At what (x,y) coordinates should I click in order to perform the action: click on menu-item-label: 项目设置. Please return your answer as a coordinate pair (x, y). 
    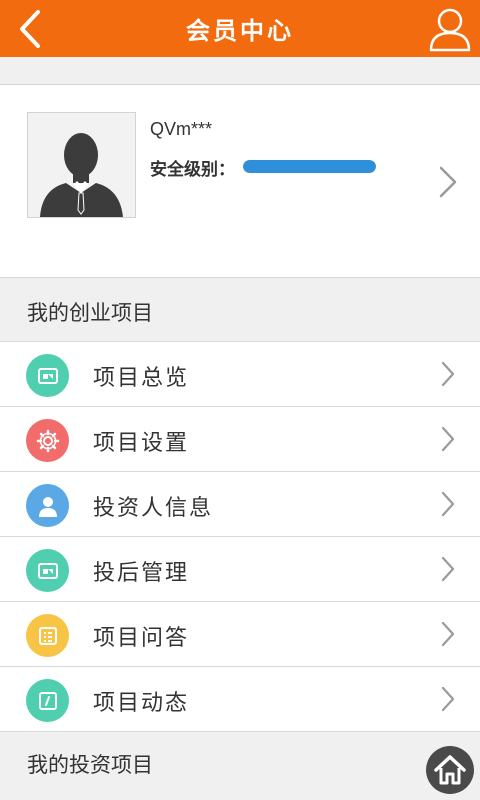
    Looking at the image, I should click on (141, 443).